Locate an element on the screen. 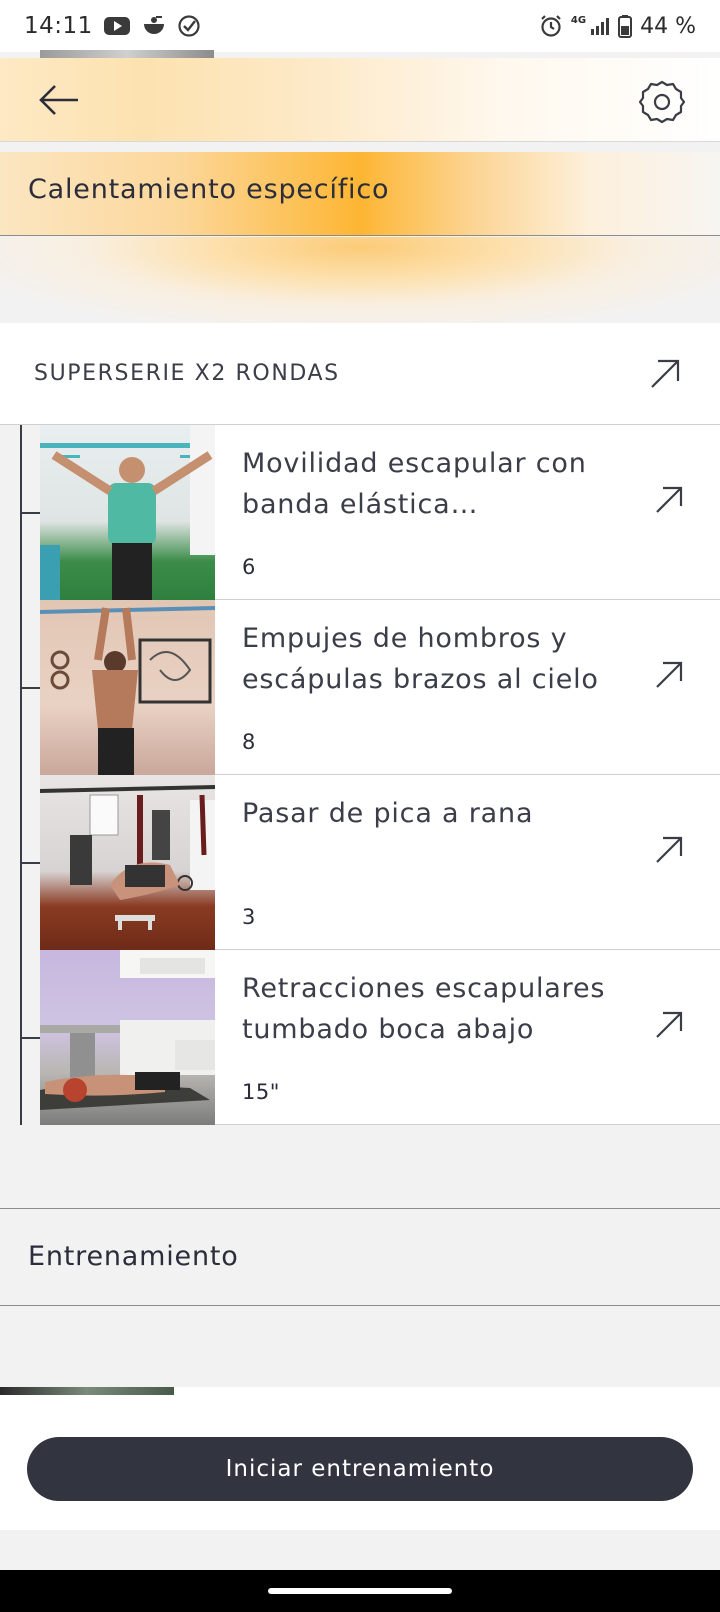 Image resolution: width=720 pixels, height=1612 pixels. check-circle-icon is located at coordinates (189, 26).